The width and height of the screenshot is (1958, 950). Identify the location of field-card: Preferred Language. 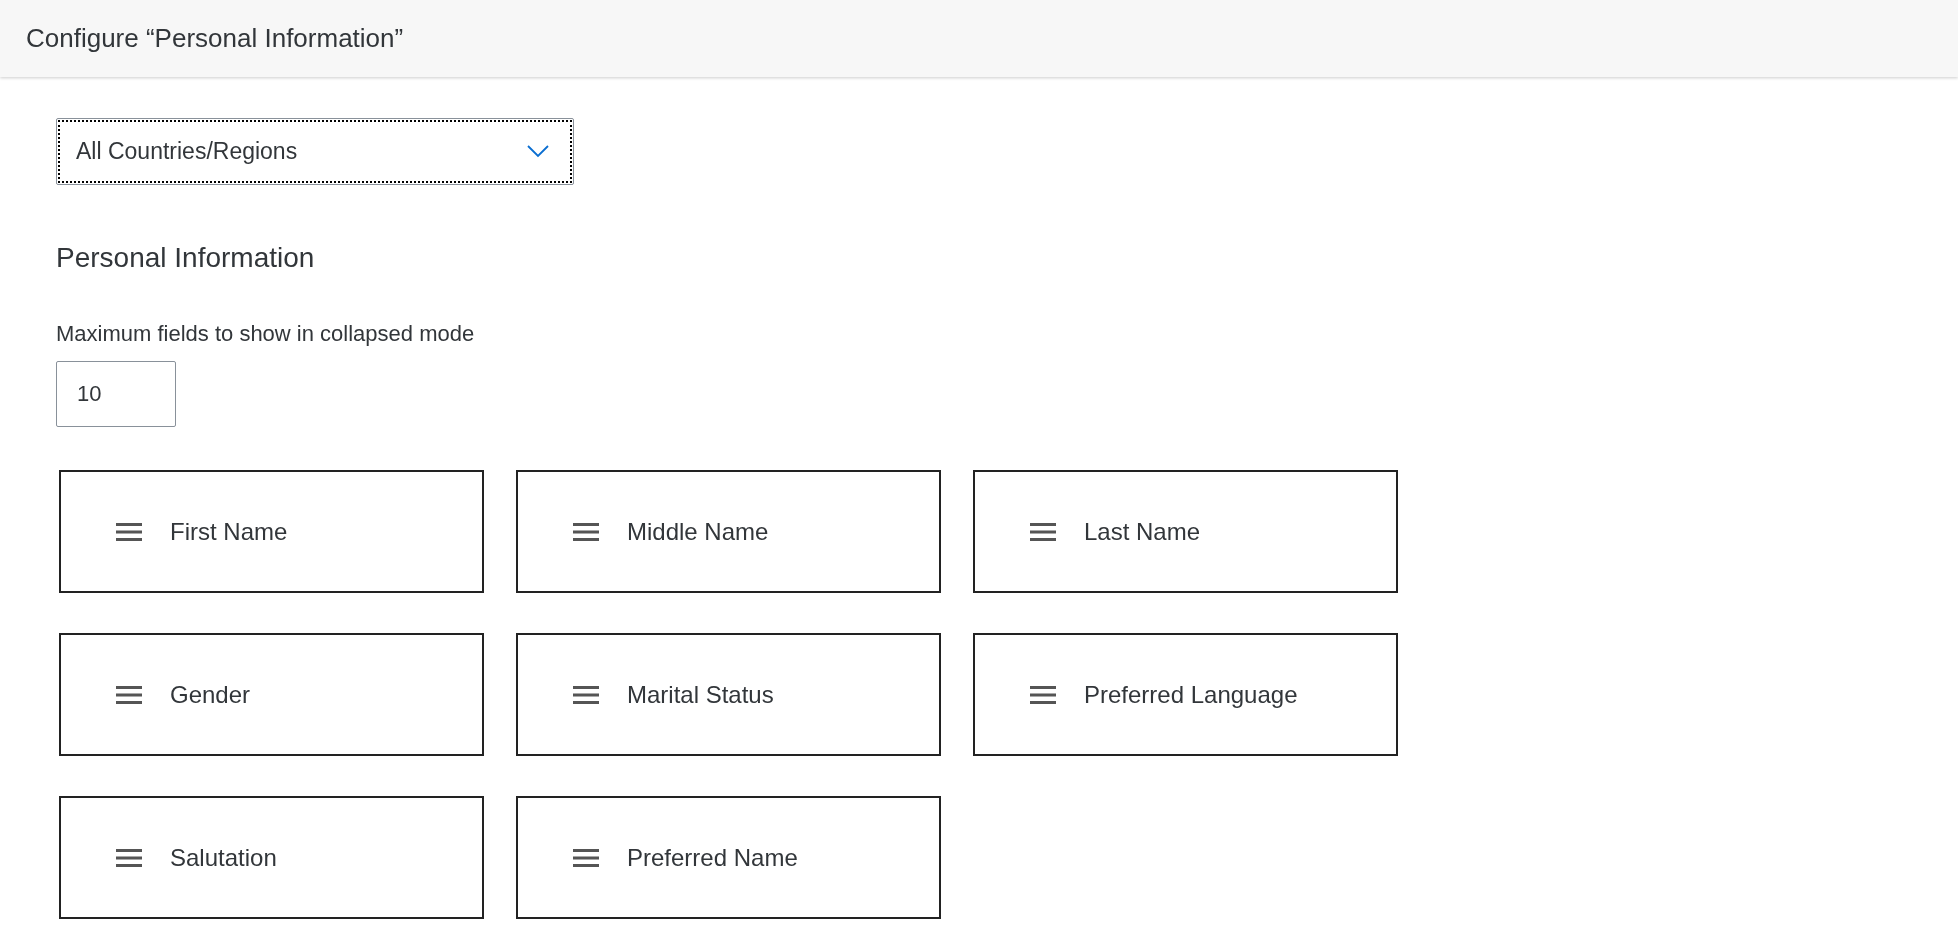
(1185, 694).